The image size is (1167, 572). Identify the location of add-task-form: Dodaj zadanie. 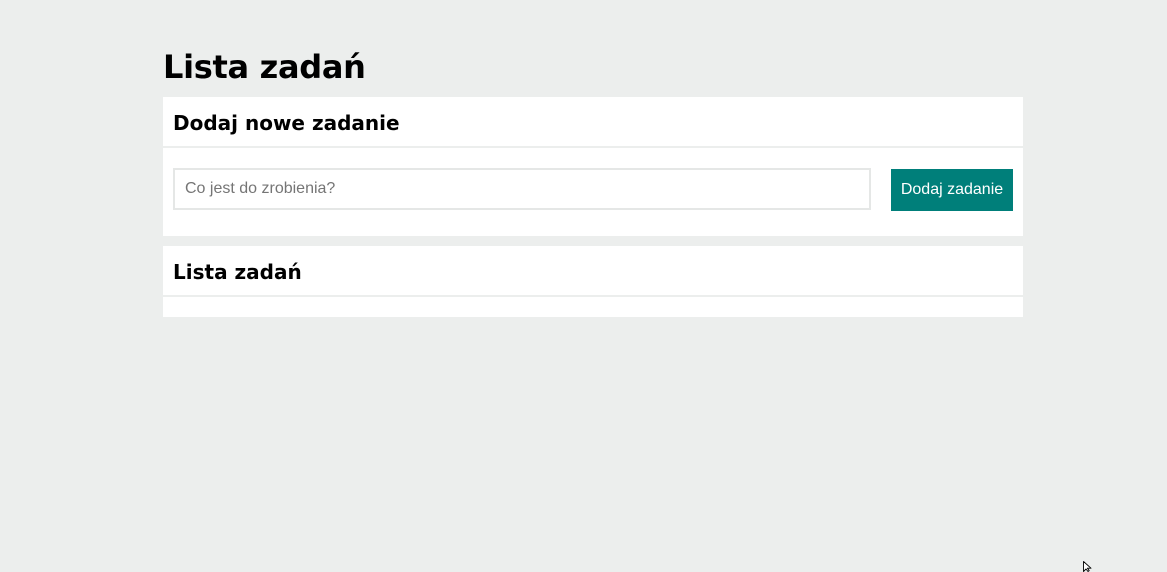
(593, 192).